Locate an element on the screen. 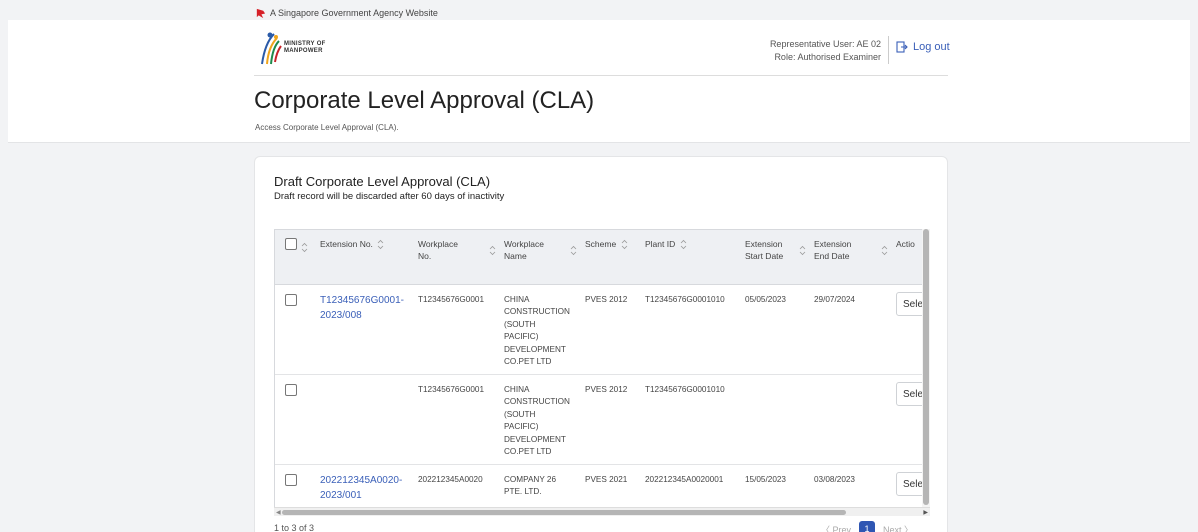 The height and width of the screenshot is (532, 1198). prev-page-button: 〈 Prev is located at coordinates (836, 527).